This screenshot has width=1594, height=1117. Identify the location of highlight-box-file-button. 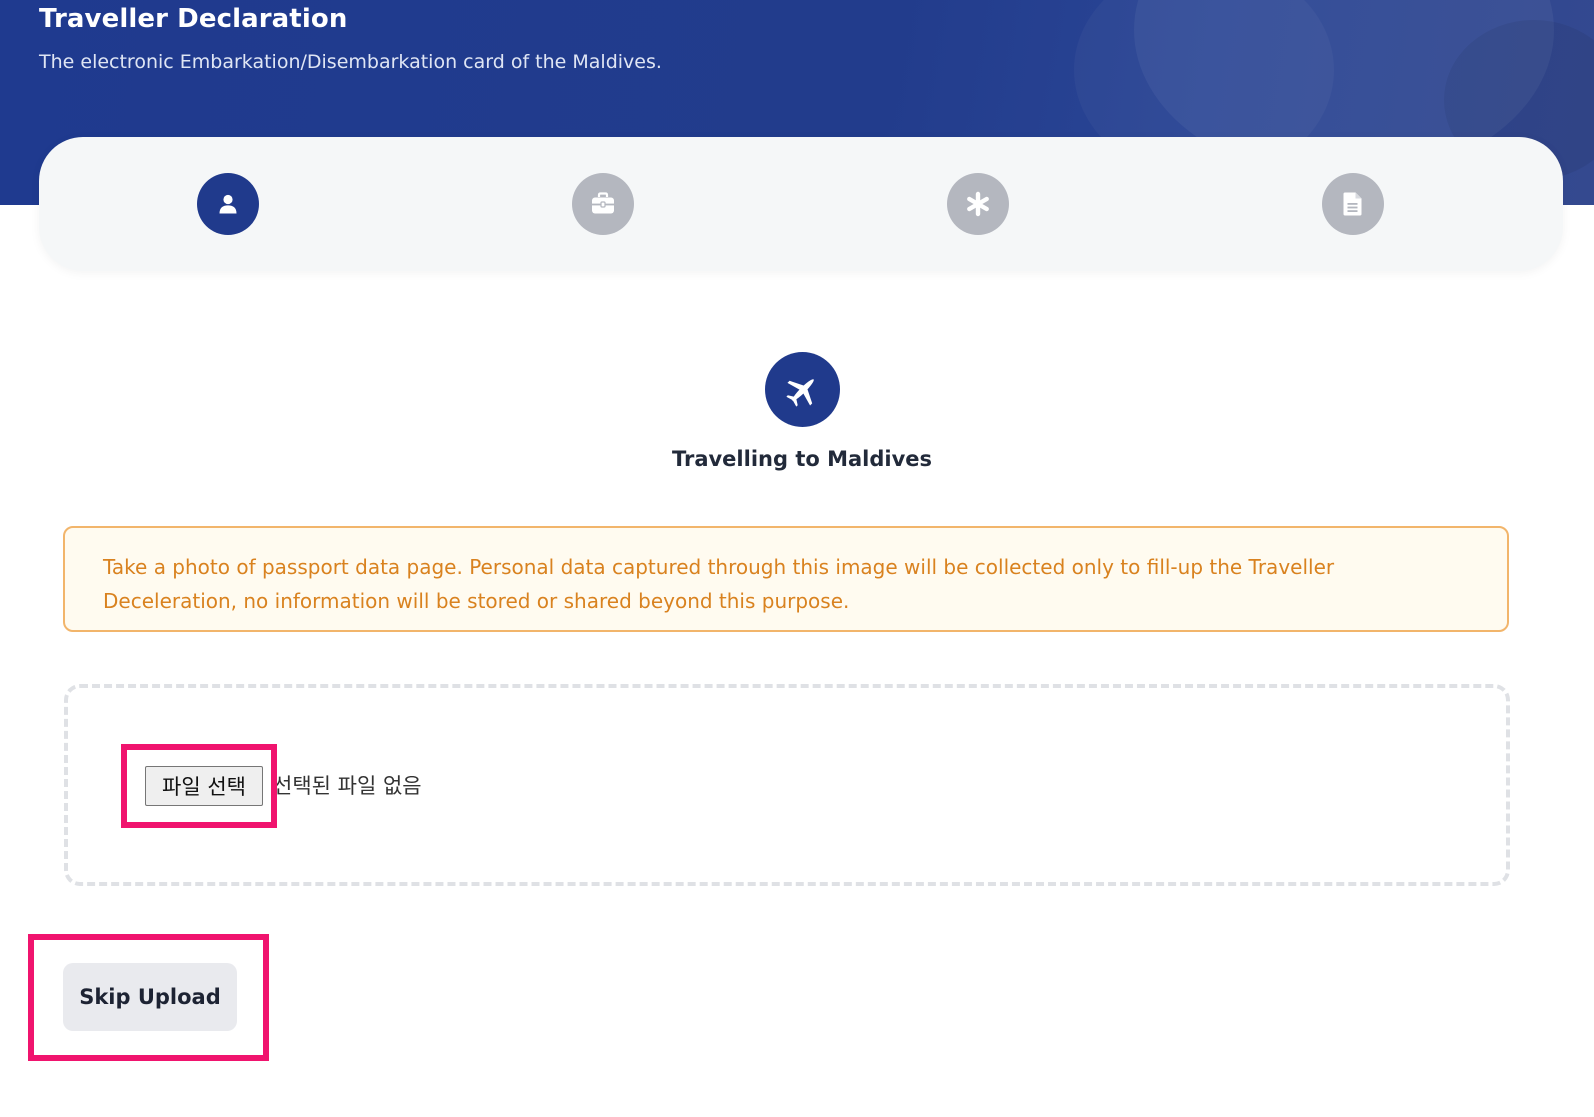
(199, 786).